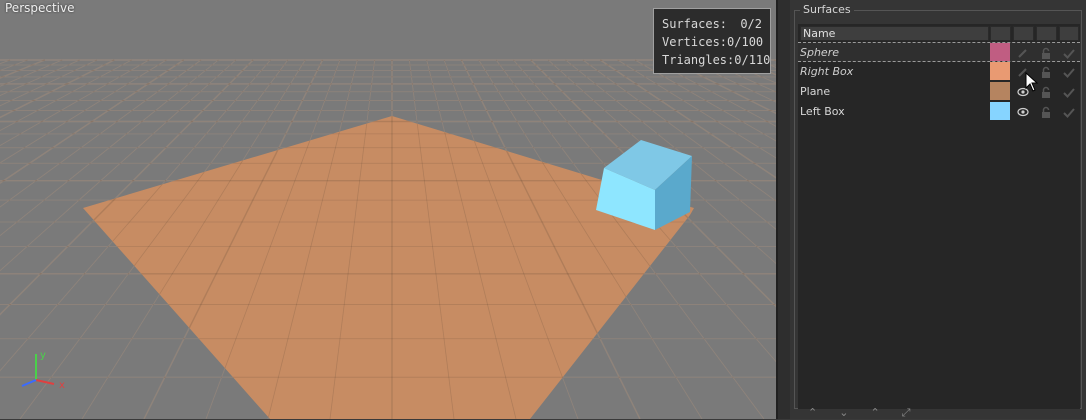  Describe the element at coordinates (45, 382) in the screenshot. I see `x-axis-line` at that location.